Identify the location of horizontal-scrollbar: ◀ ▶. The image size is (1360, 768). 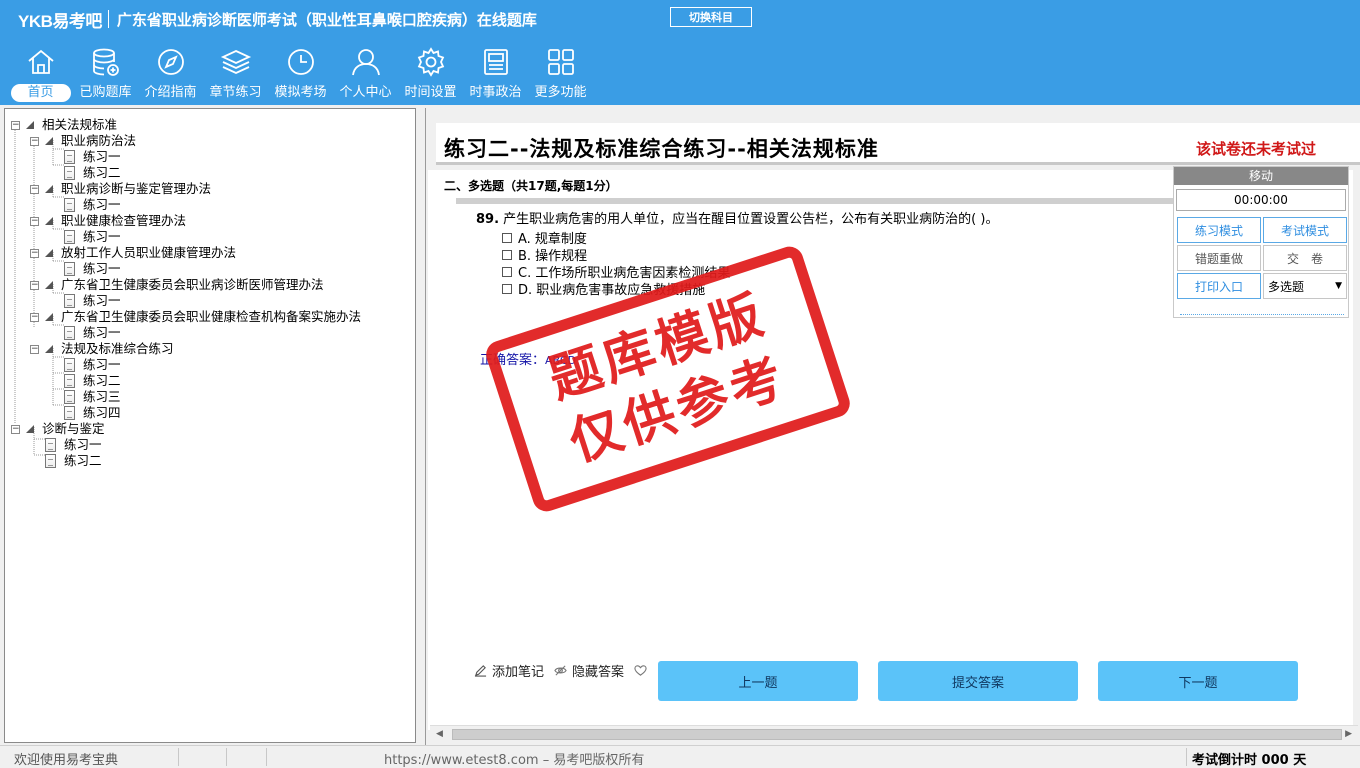
(894, 733).